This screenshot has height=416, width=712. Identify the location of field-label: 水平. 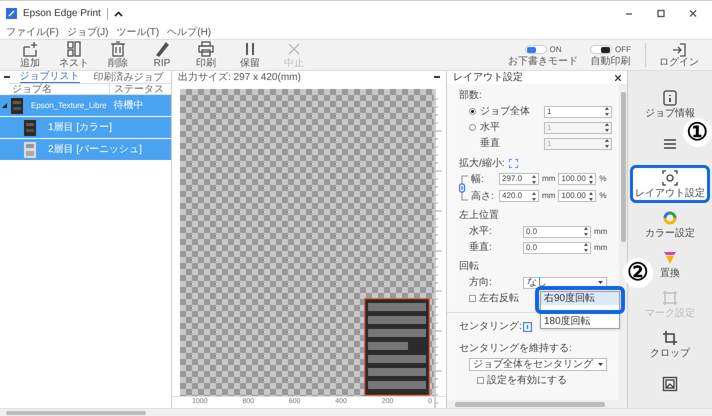
(490, 127).